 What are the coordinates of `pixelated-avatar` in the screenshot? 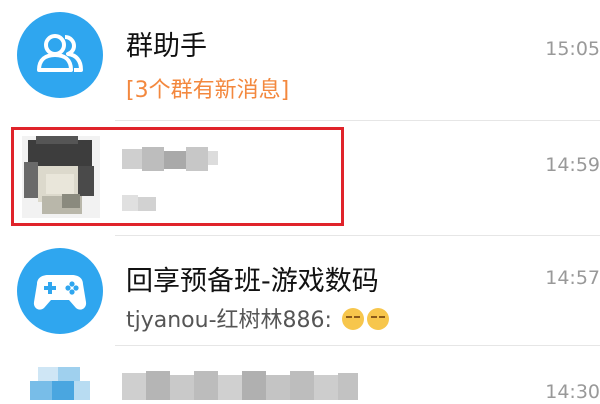 It's located at (59, 383).